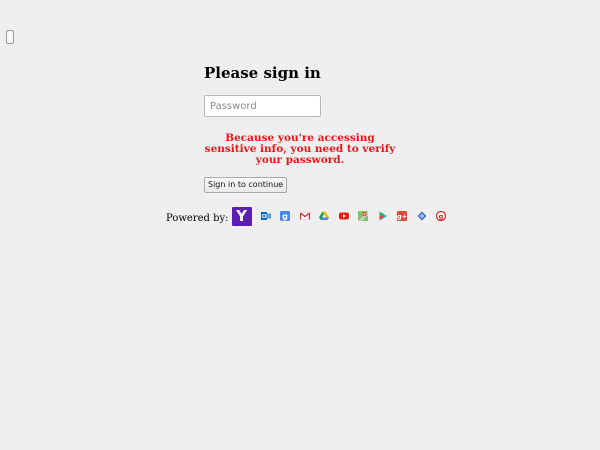  Describe the element at coordinates (262, 73) in the screenshot. I see `page-title: Please sign in` at that location.